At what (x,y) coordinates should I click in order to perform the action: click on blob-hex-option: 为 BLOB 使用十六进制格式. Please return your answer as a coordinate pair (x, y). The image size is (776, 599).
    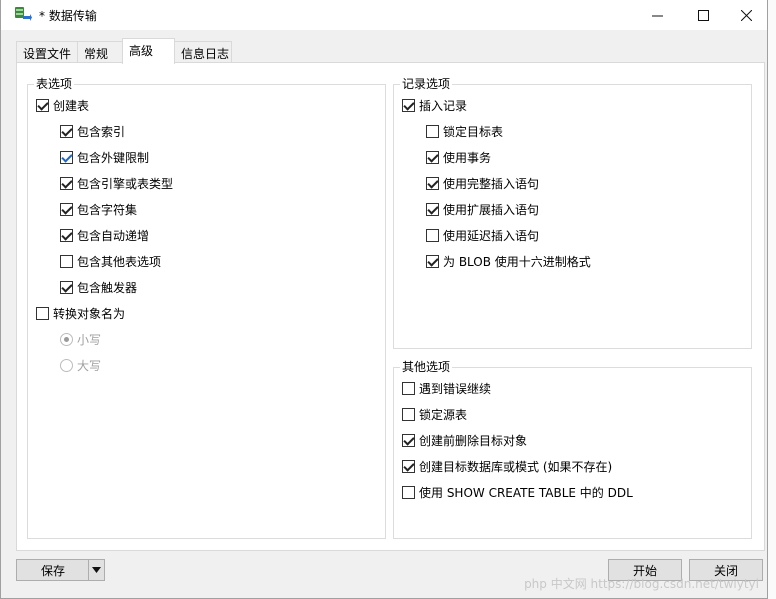
    Looking at the image, I should click on (508, 261).